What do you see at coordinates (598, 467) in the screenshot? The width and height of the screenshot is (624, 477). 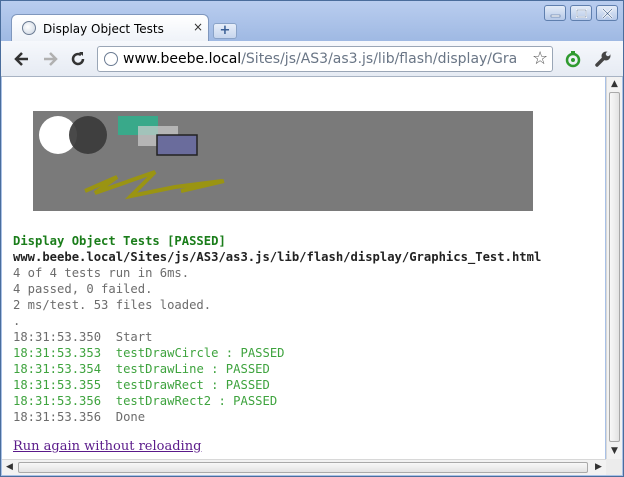 I see `scroll-right-arrow-icon: ▶` at bounding box center [598, 467].